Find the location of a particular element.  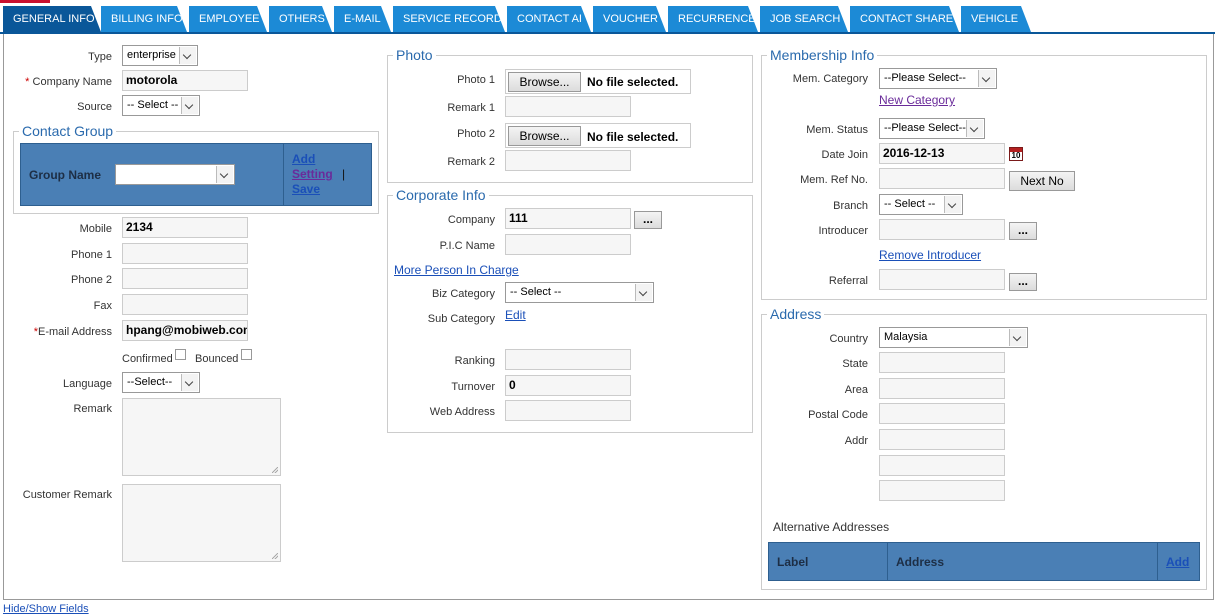

calendar-icon: 10 is located at coordinates (1016, 154).